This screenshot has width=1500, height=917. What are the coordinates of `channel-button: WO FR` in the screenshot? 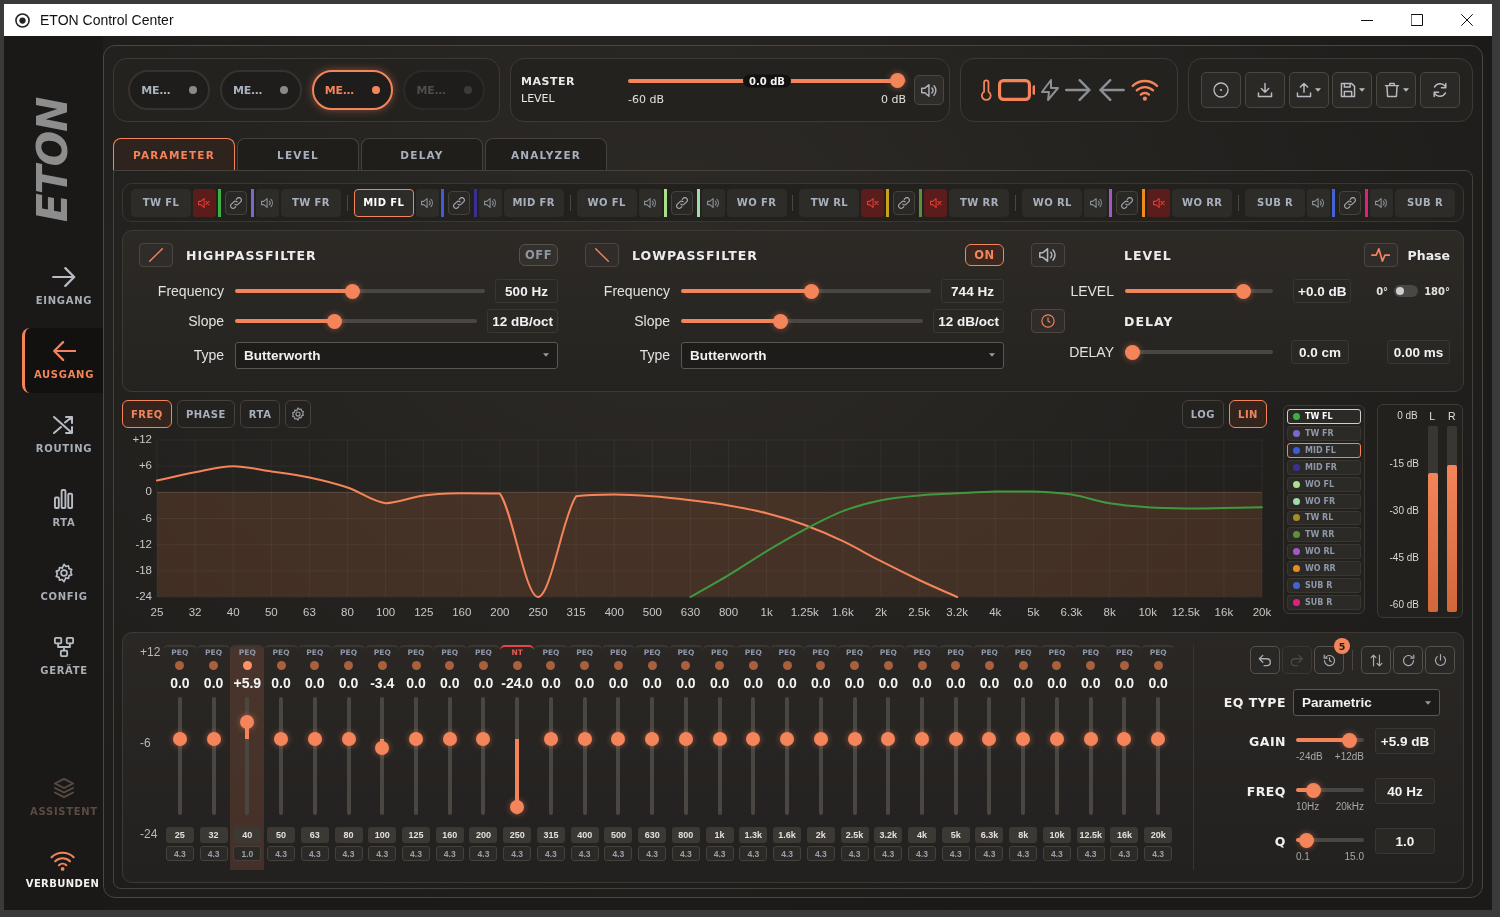 It's located at (756, 202).